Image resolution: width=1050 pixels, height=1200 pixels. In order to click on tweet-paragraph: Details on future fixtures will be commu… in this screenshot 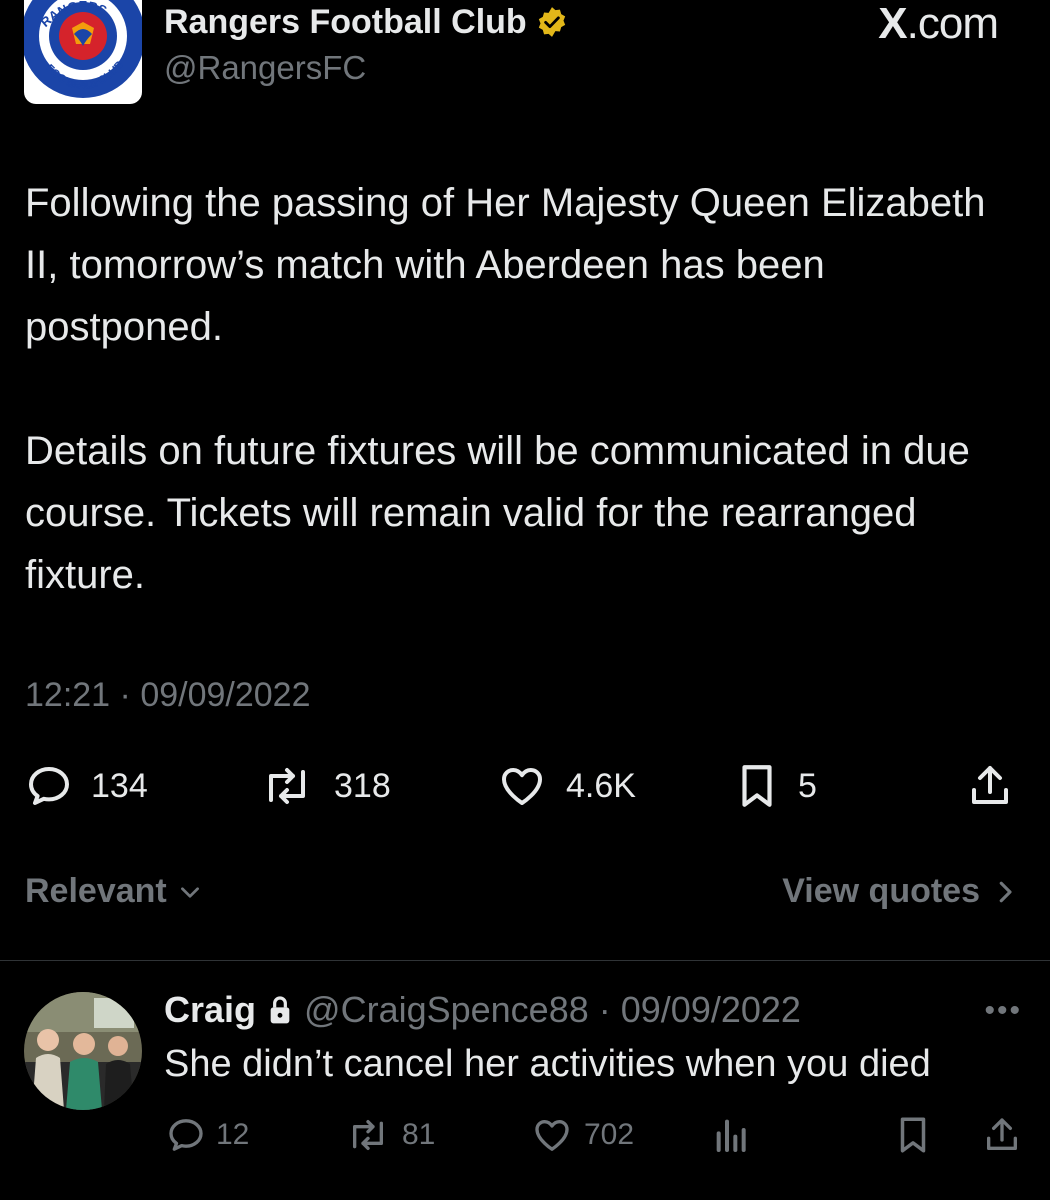, I will do `click(497, 513)`.